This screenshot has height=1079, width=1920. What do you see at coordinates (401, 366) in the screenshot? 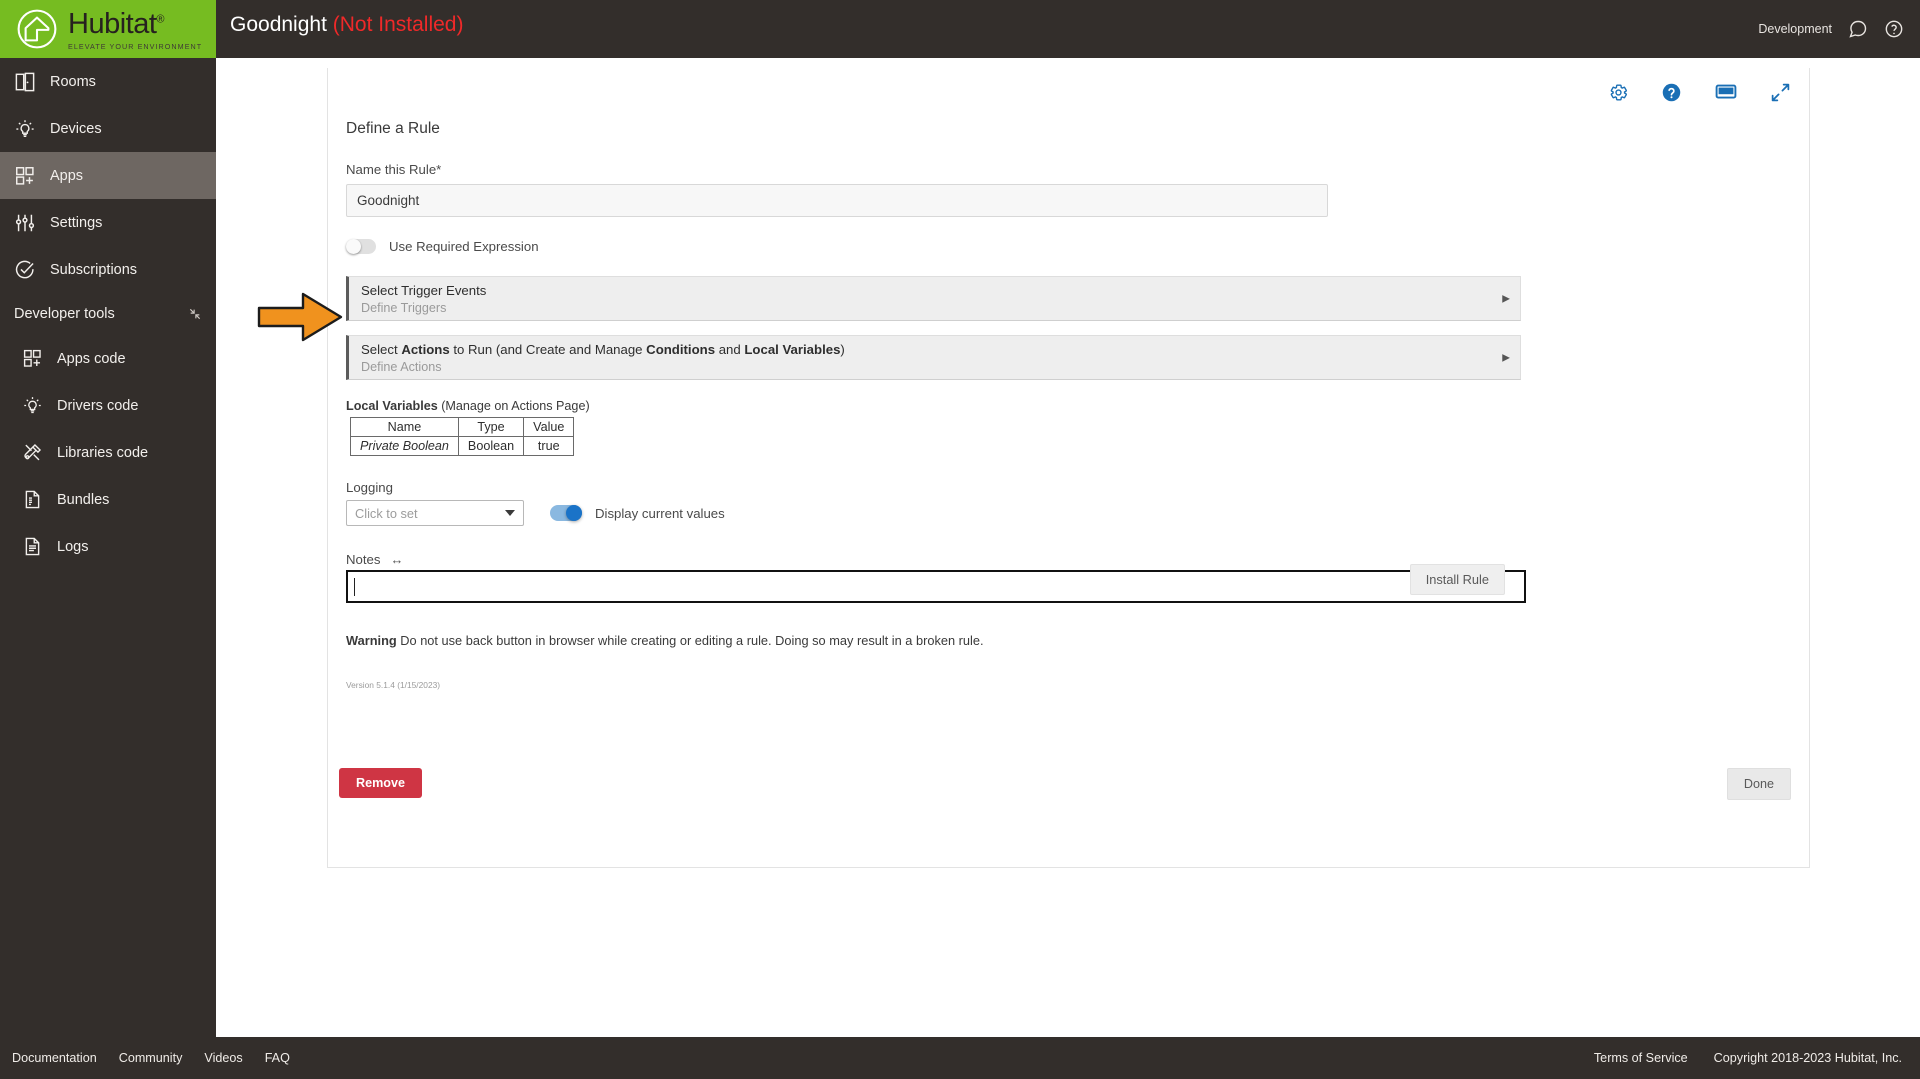
I see `actions-section-subtitle: Define Actions` at bounding box center [401, 366].